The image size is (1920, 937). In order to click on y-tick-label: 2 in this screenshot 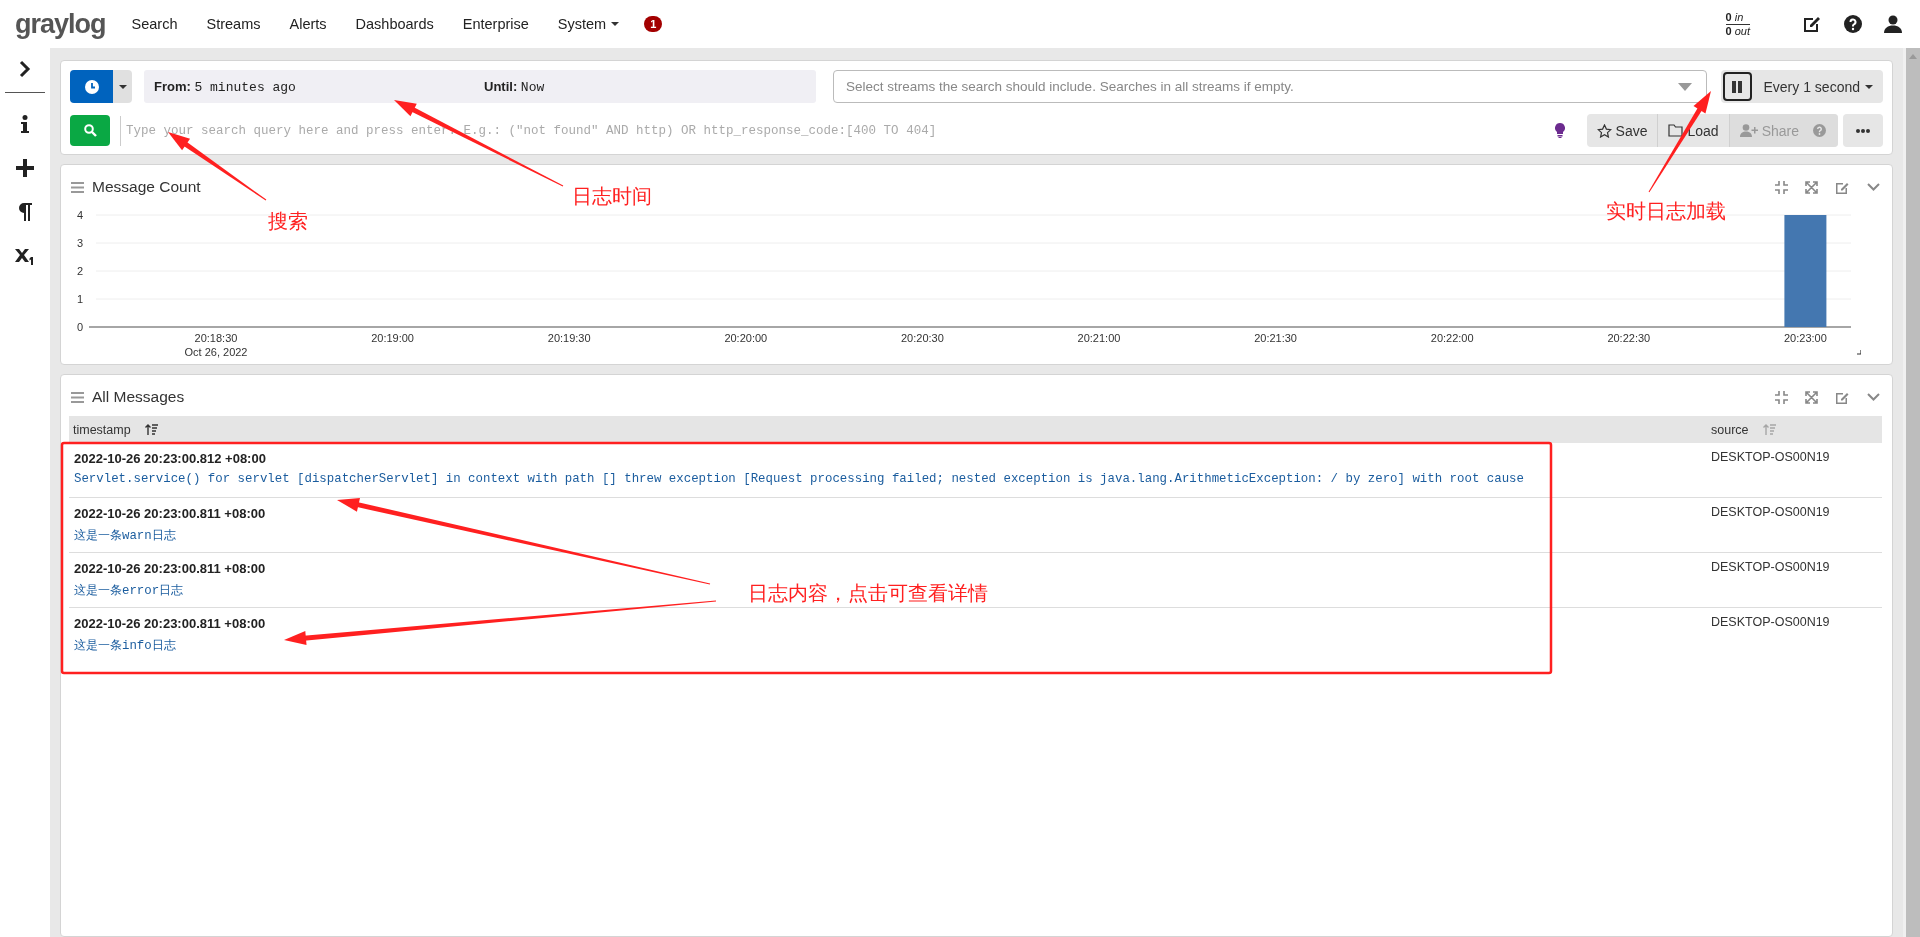, I will do `click(79, 271)`.